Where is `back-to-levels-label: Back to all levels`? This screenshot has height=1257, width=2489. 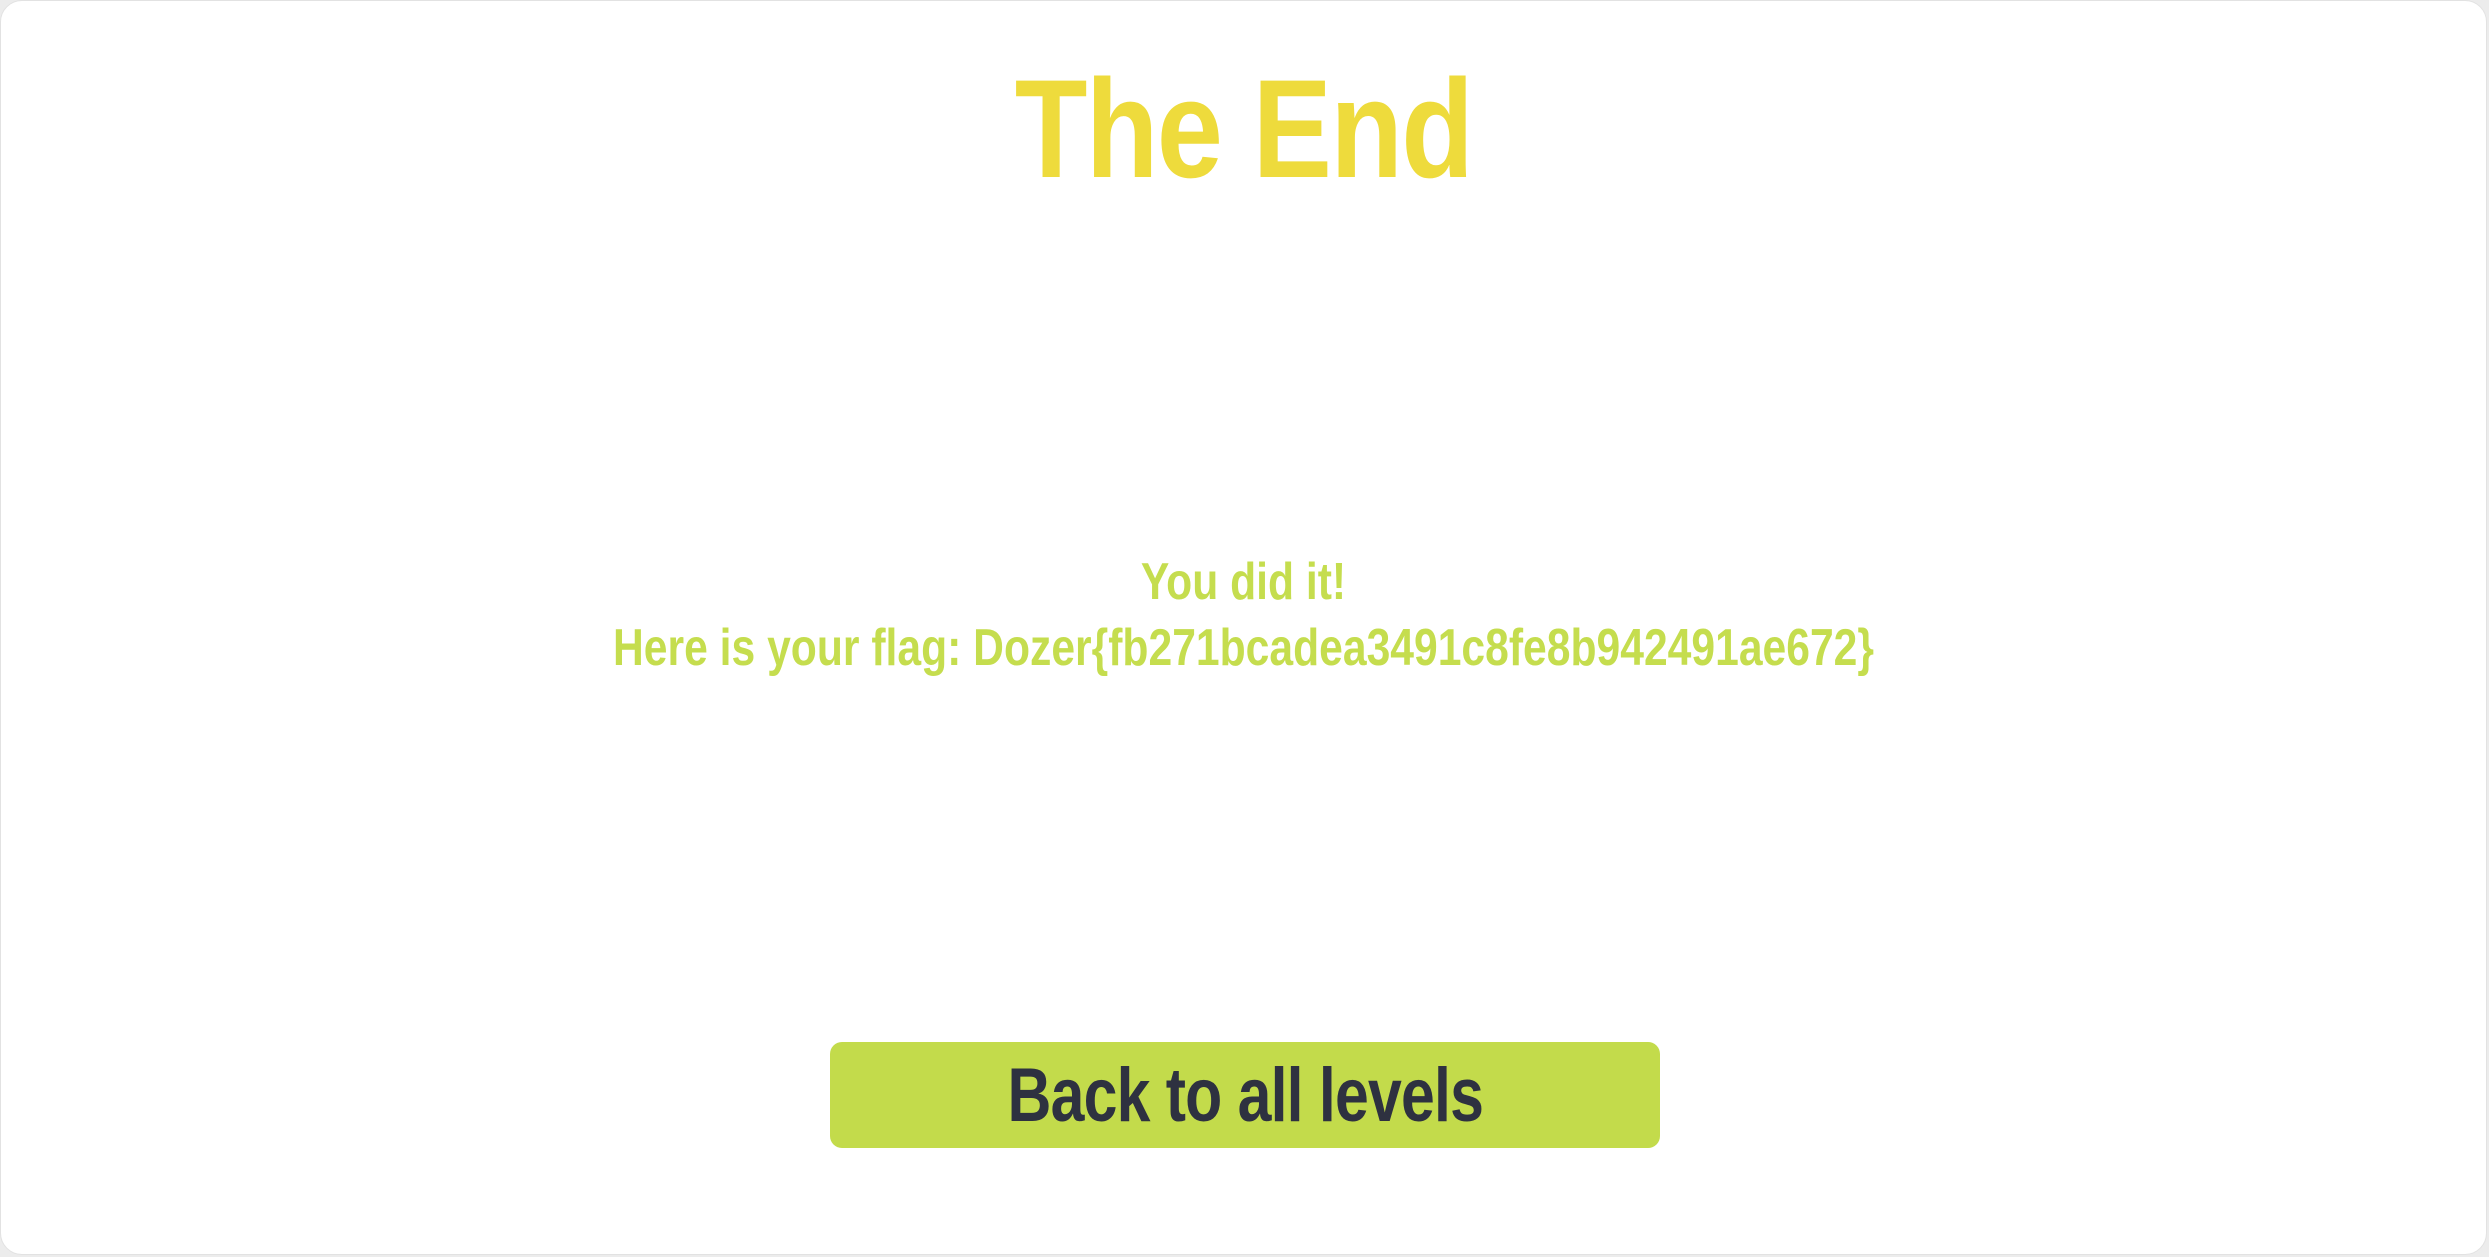 back-to-levels-label: Back to all levels is located at coordinates (1245, 1095).